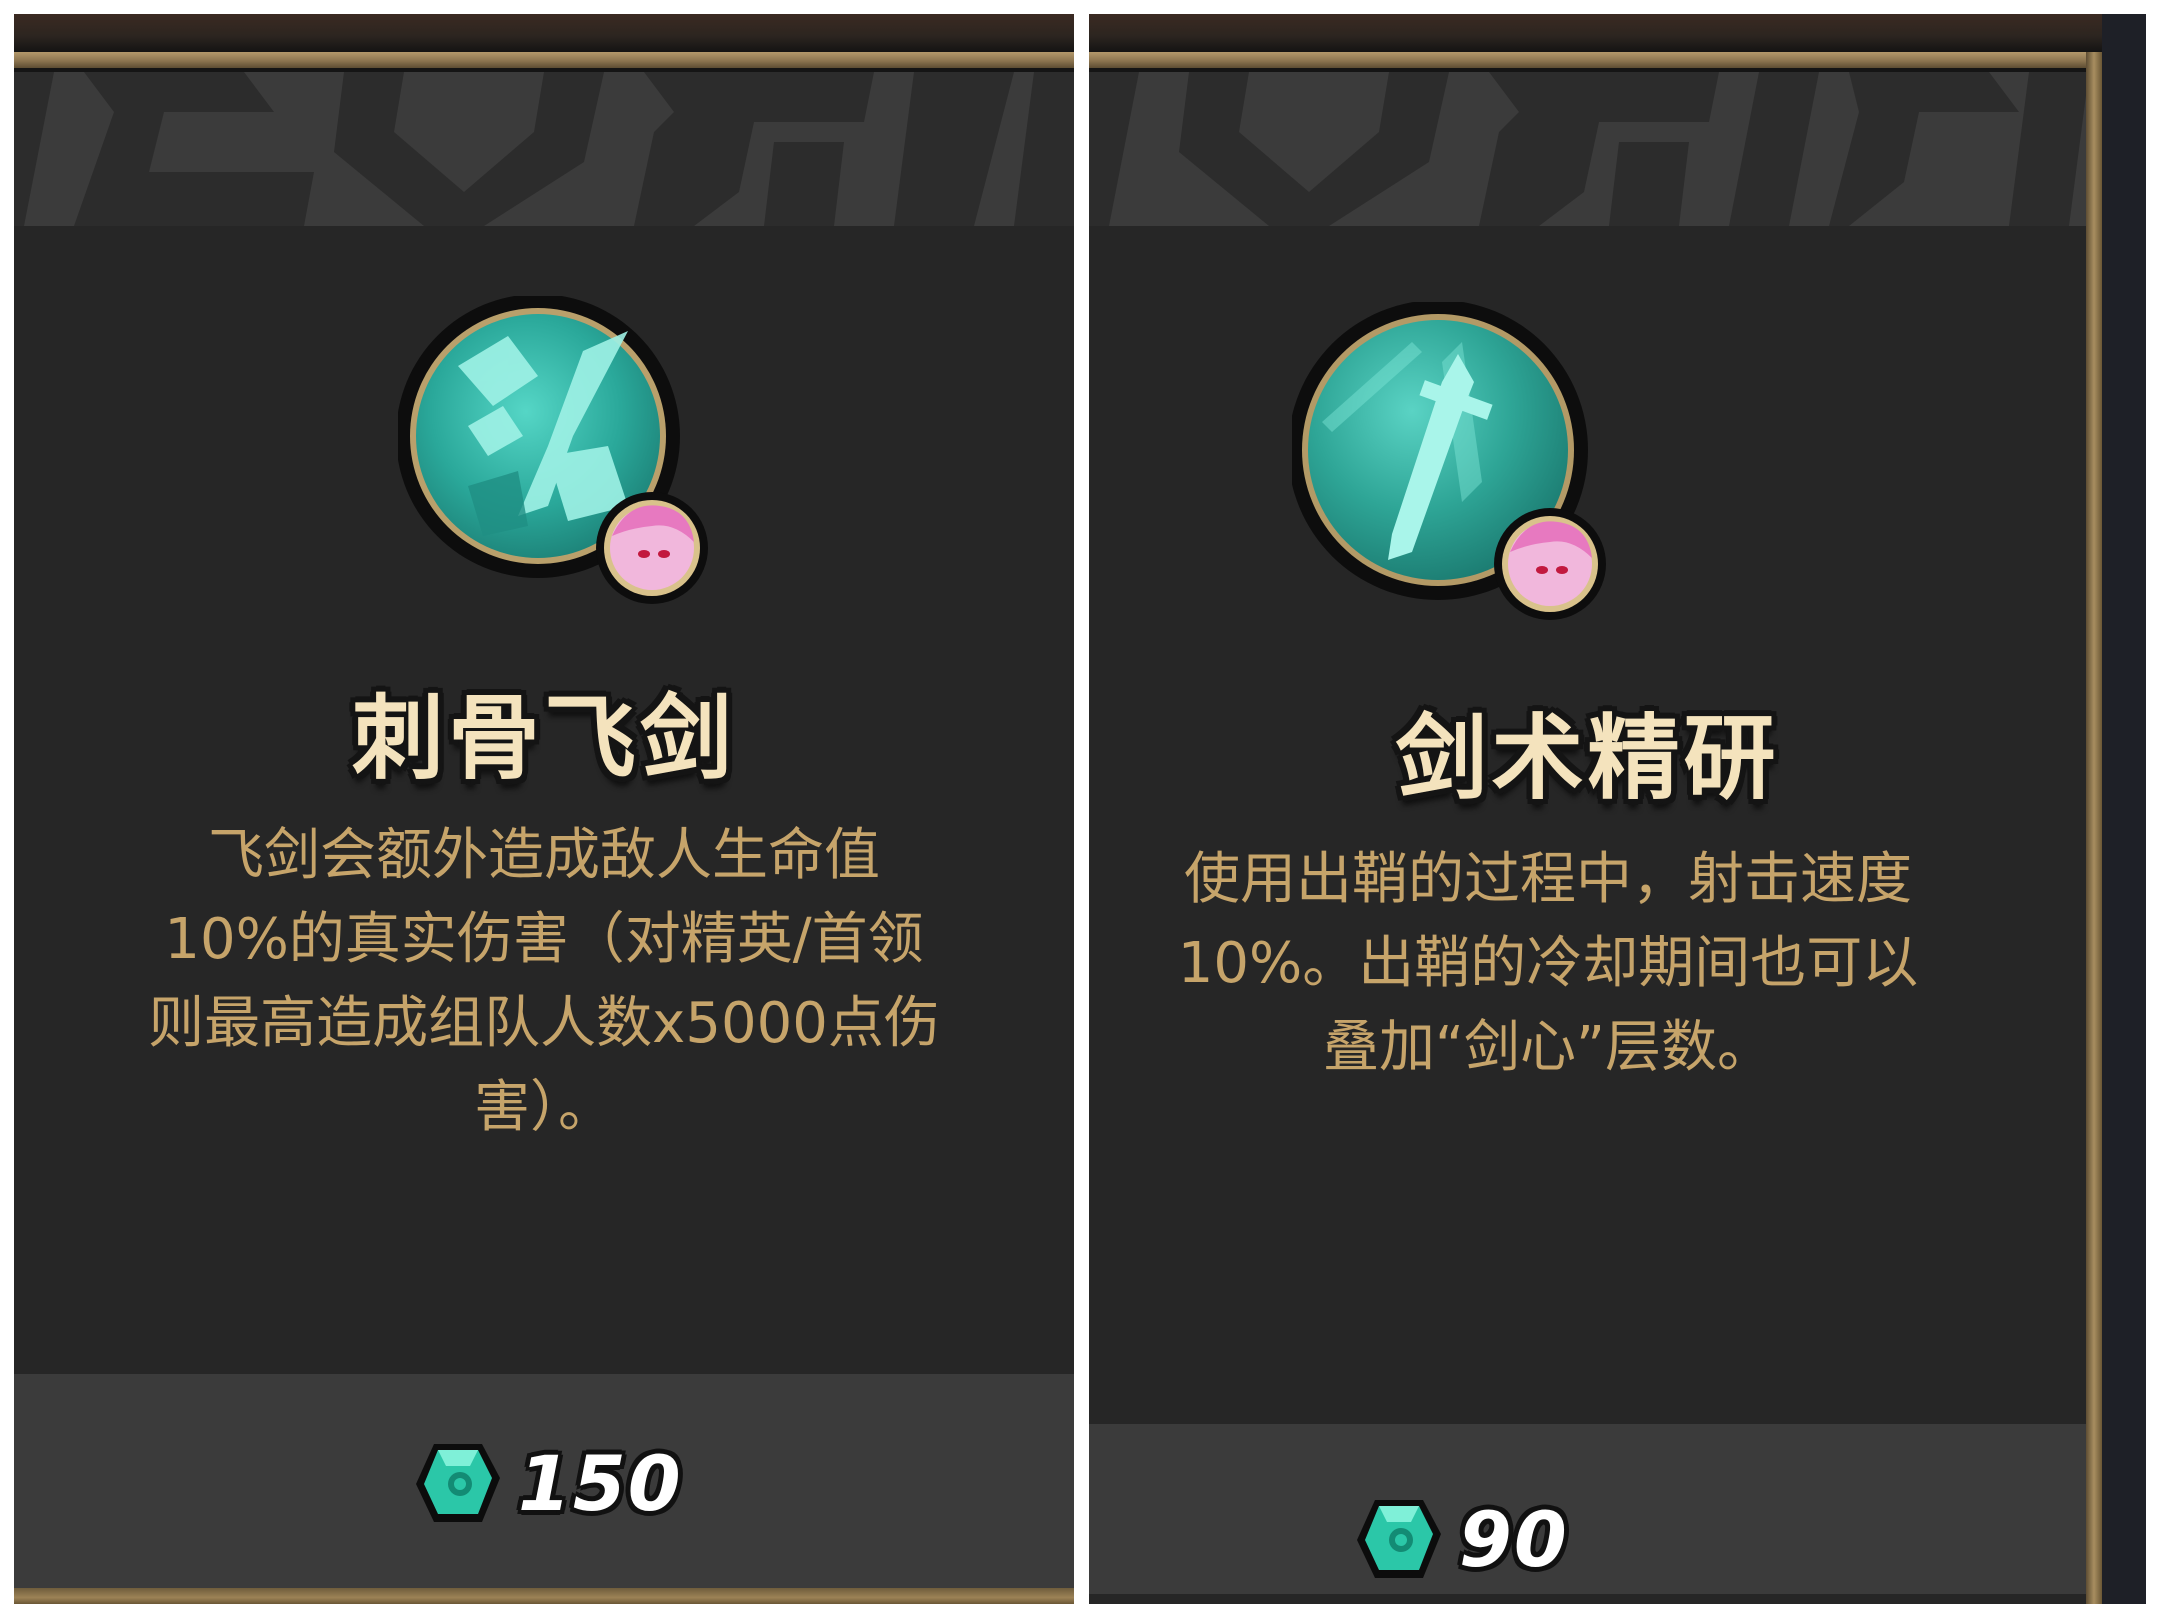 This screenshot has height=1619, width=2160. I want to click on description-line: 飞剑会额外造成敌人生命值, so click(544, 855).